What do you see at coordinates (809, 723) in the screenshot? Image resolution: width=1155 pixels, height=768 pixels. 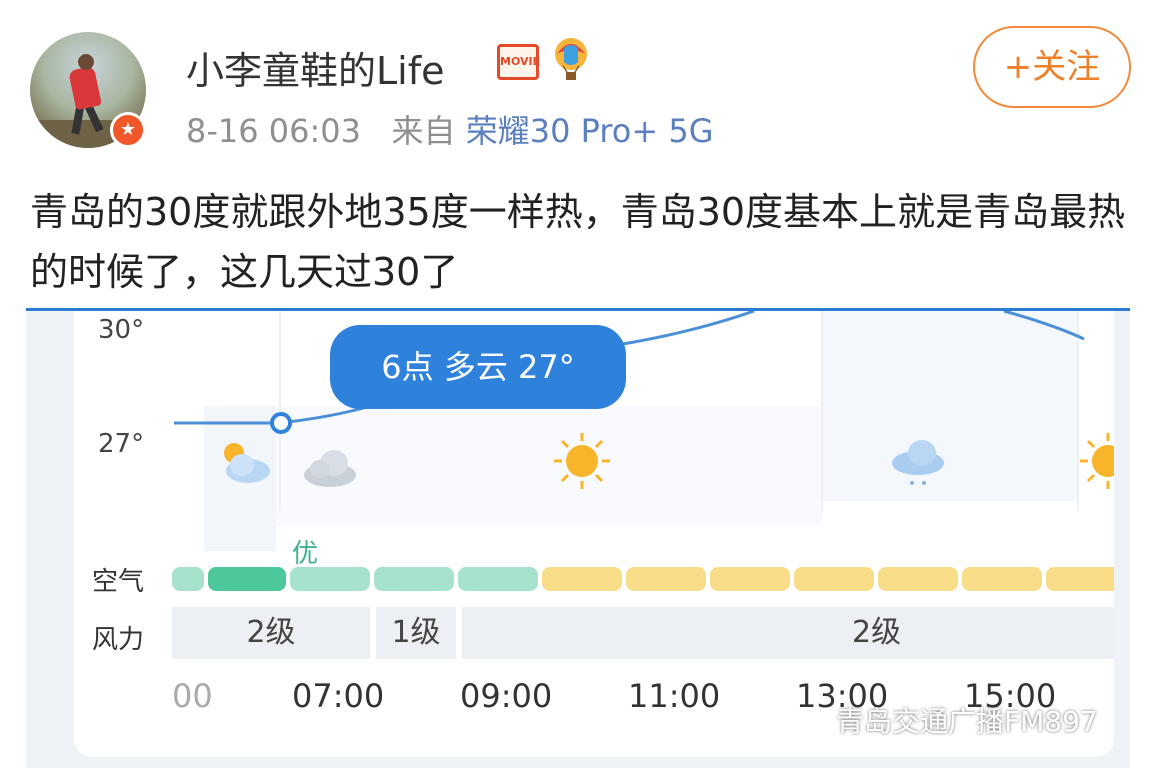 I see `wechat-icon` at bounding box center [809, 723].